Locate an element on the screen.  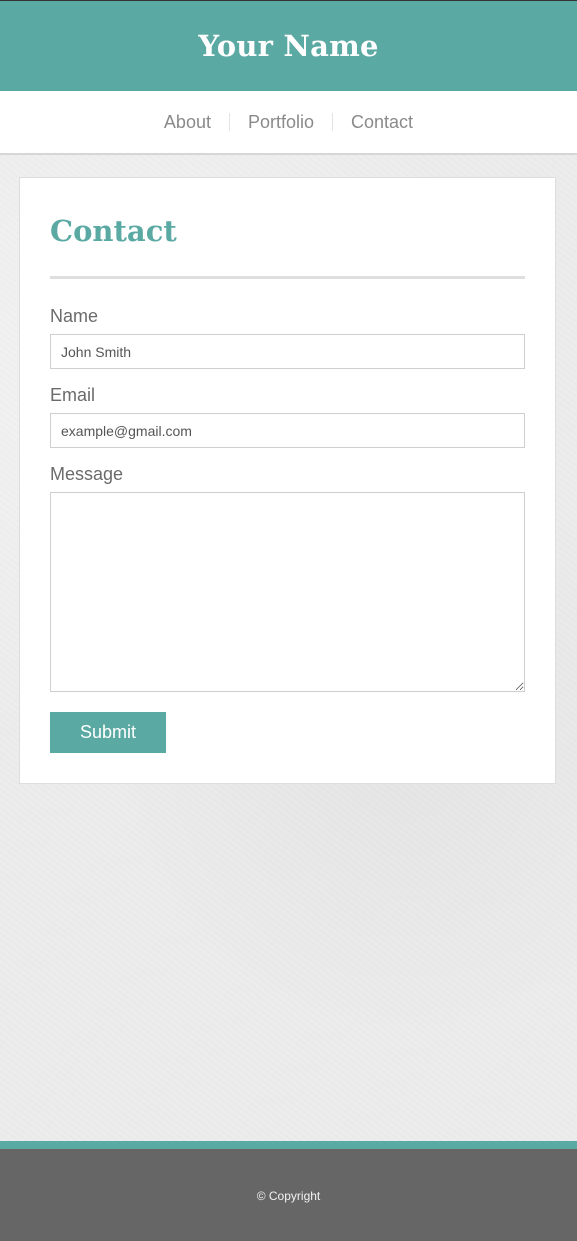
site-title: Your Name is located at coordinates (288, 46).